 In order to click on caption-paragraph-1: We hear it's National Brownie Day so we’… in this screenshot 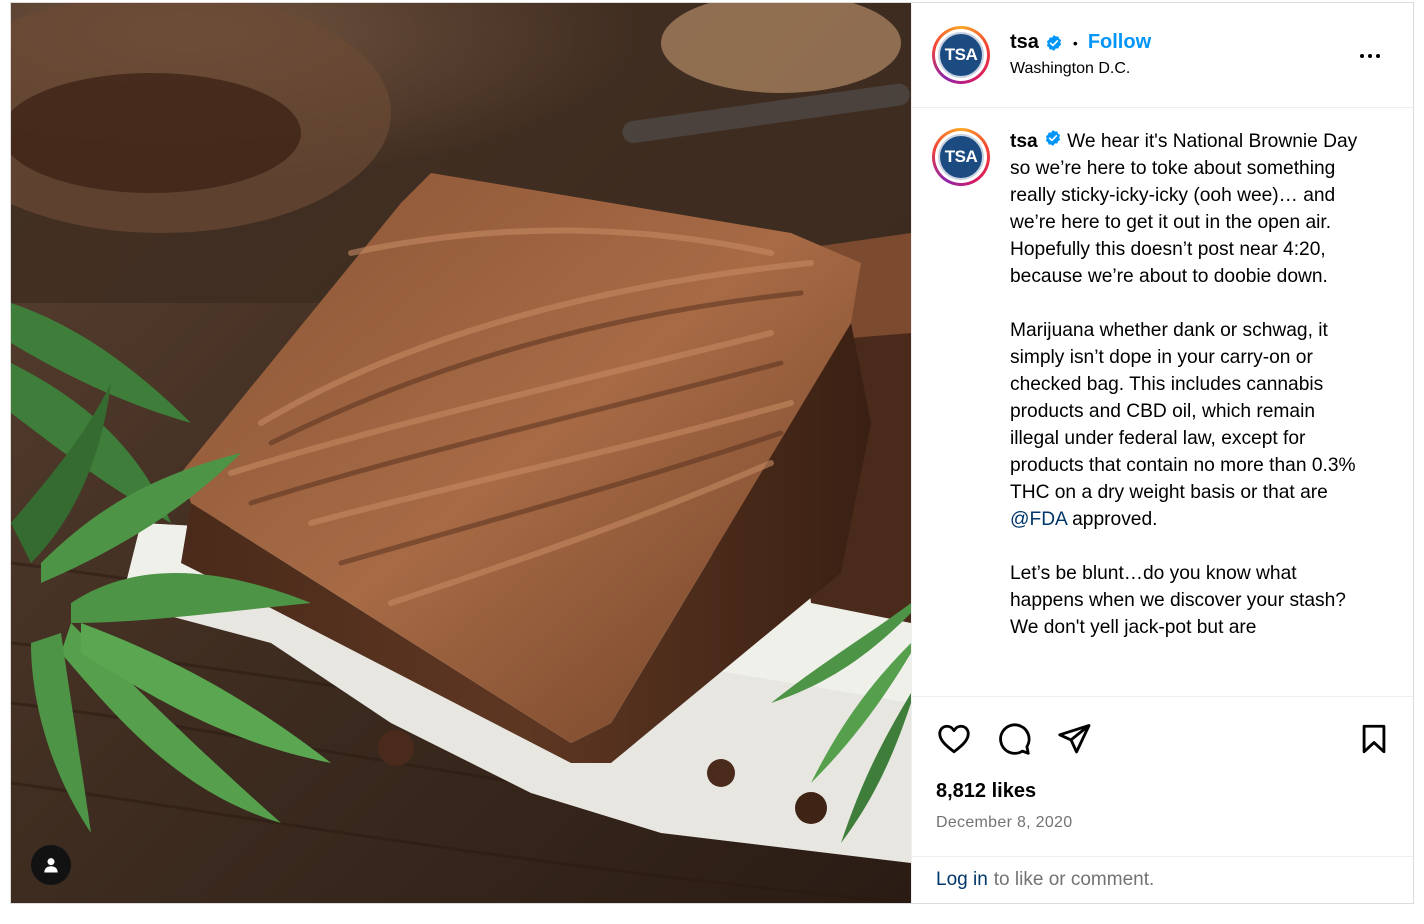, I will do `click(1186, 208)`.